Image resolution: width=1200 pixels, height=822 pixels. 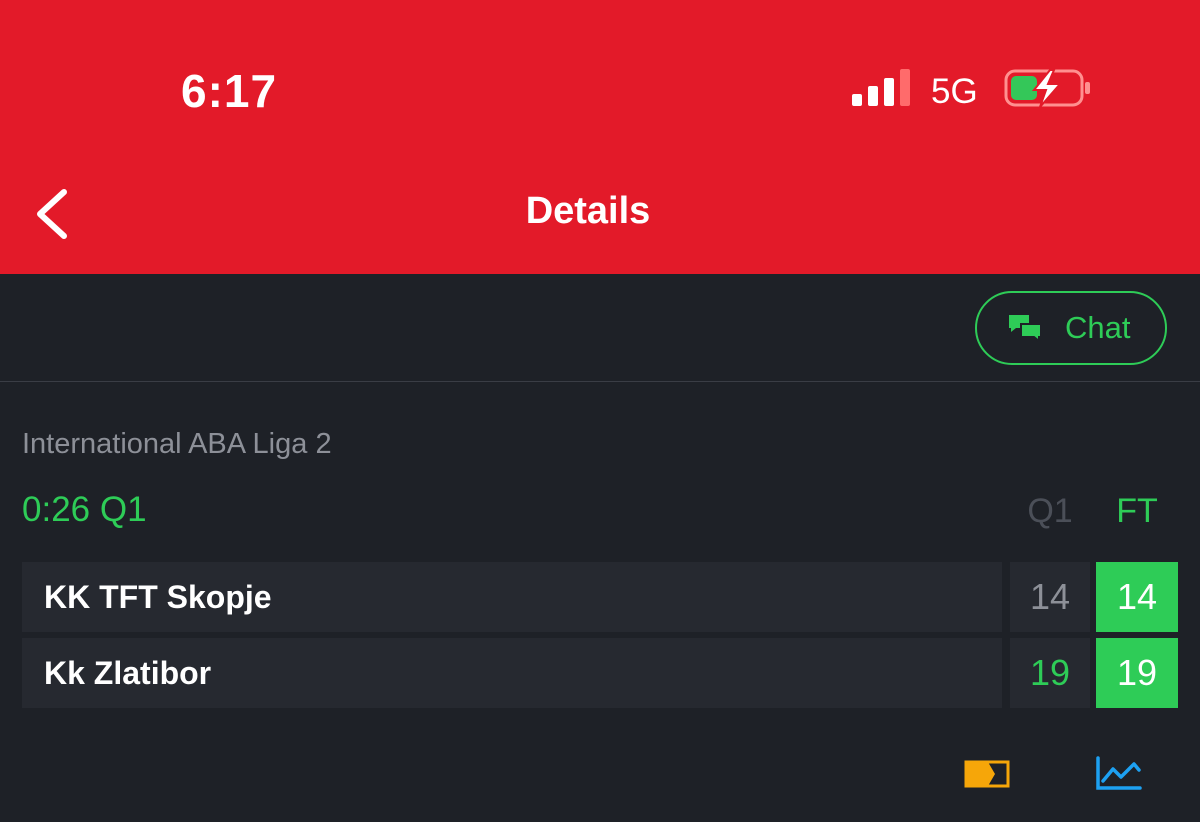 I want to click on live-stream-icon, so click(x=987, y=774).